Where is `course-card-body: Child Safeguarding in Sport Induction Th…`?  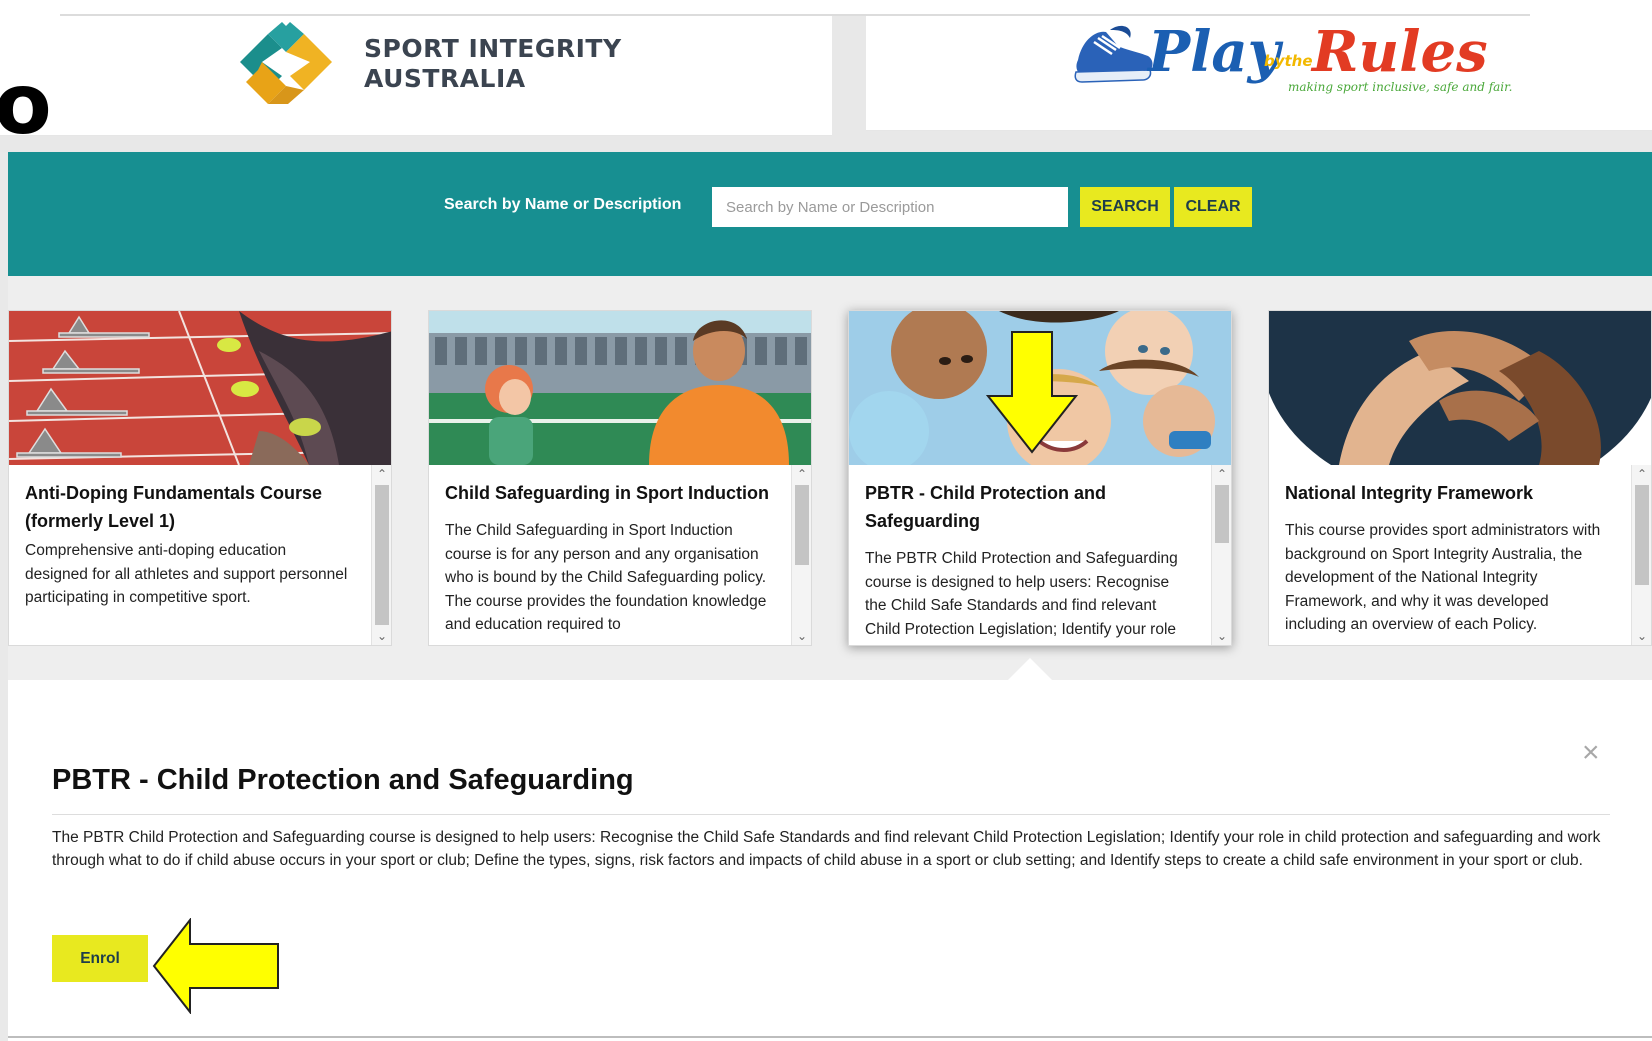
course-card-body: Child Safeguarding in Sport Induction Th… is located at coordinates (620, 555).